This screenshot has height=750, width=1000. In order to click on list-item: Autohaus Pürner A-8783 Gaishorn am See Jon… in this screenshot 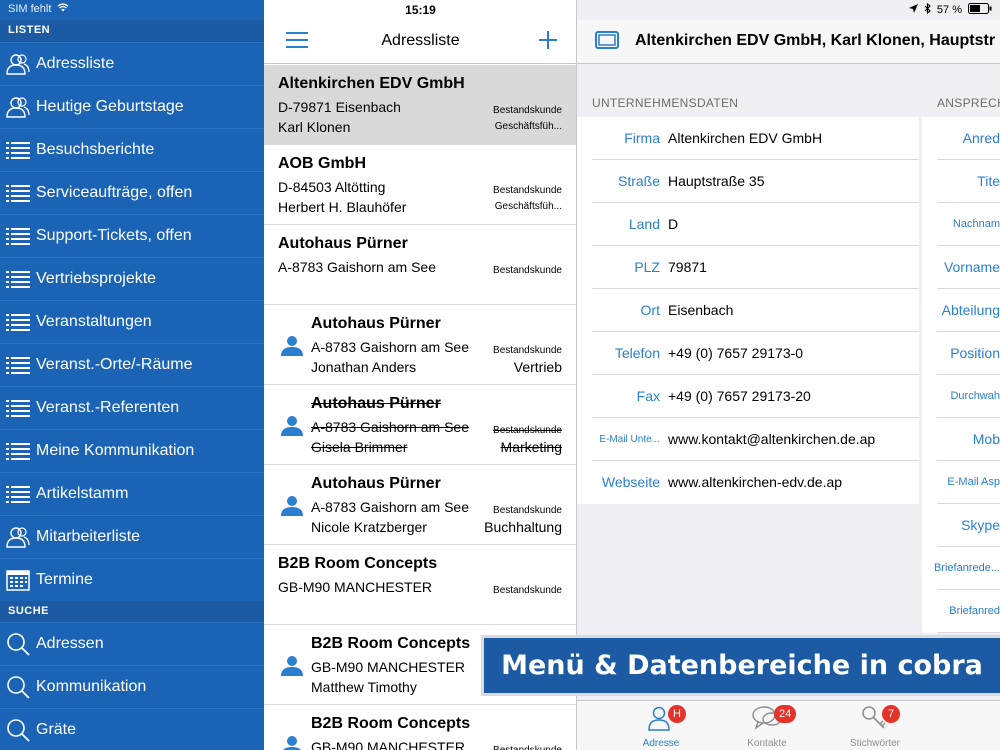, I will do `click(420, 345)`.